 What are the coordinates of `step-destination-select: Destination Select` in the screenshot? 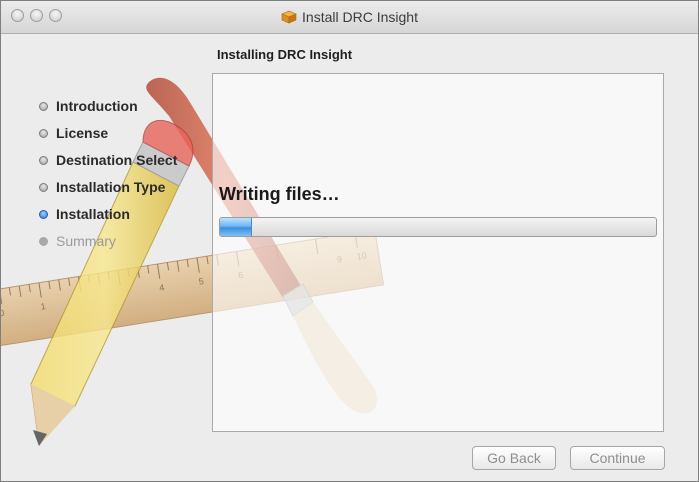 It's located at (108, 163).